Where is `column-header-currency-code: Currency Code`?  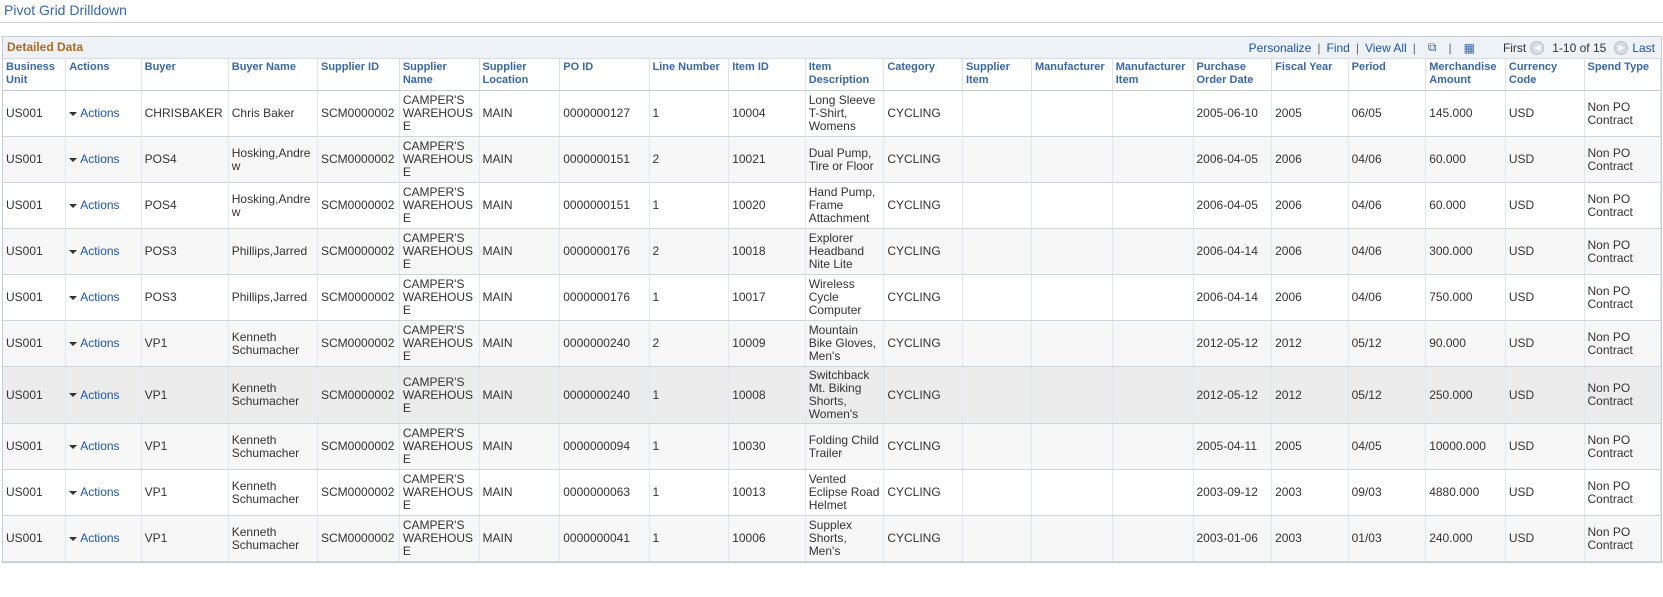
column-header-currency-code: Currency Code is located at coordinates (1545, 75).